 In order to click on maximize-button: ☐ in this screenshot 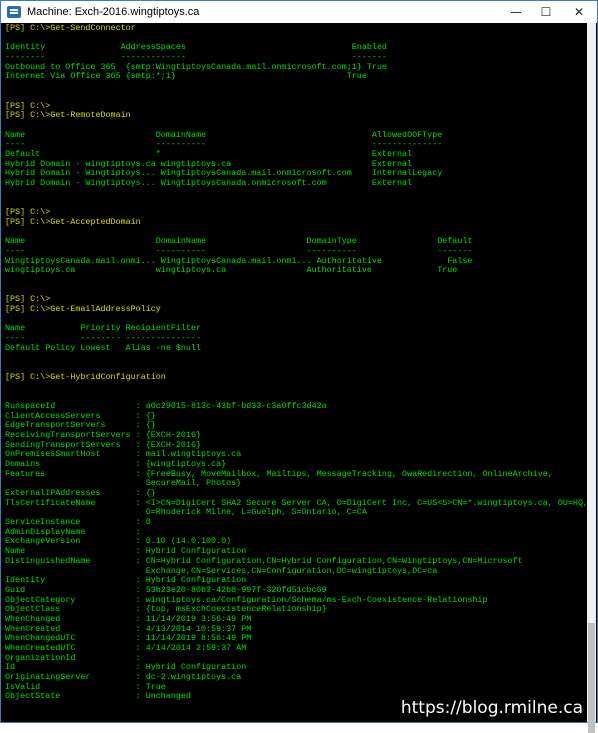, I will do `click(546, 12)`.